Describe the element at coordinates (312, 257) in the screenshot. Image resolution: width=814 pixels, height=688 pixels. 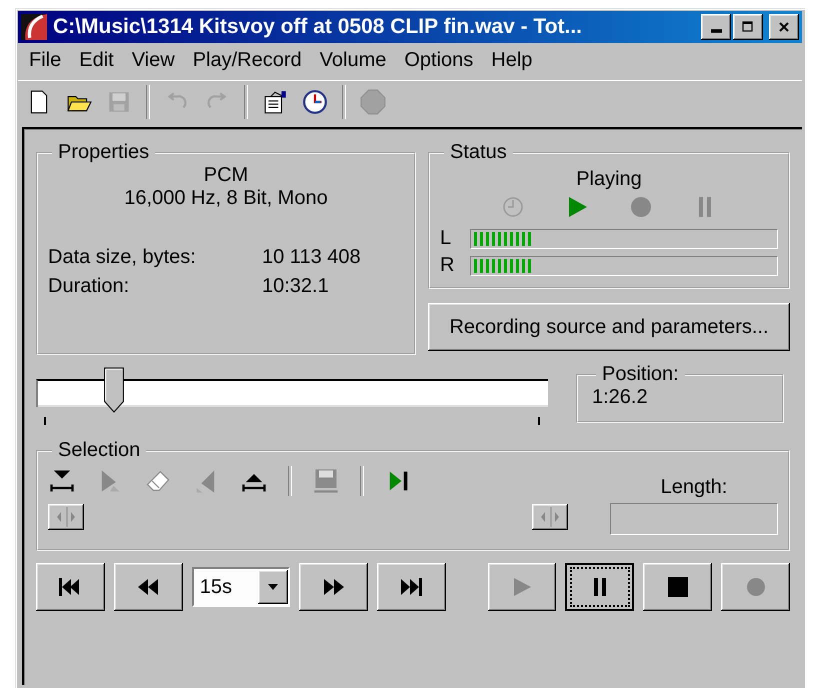
I see `property-value: 10 113 408` at that location.